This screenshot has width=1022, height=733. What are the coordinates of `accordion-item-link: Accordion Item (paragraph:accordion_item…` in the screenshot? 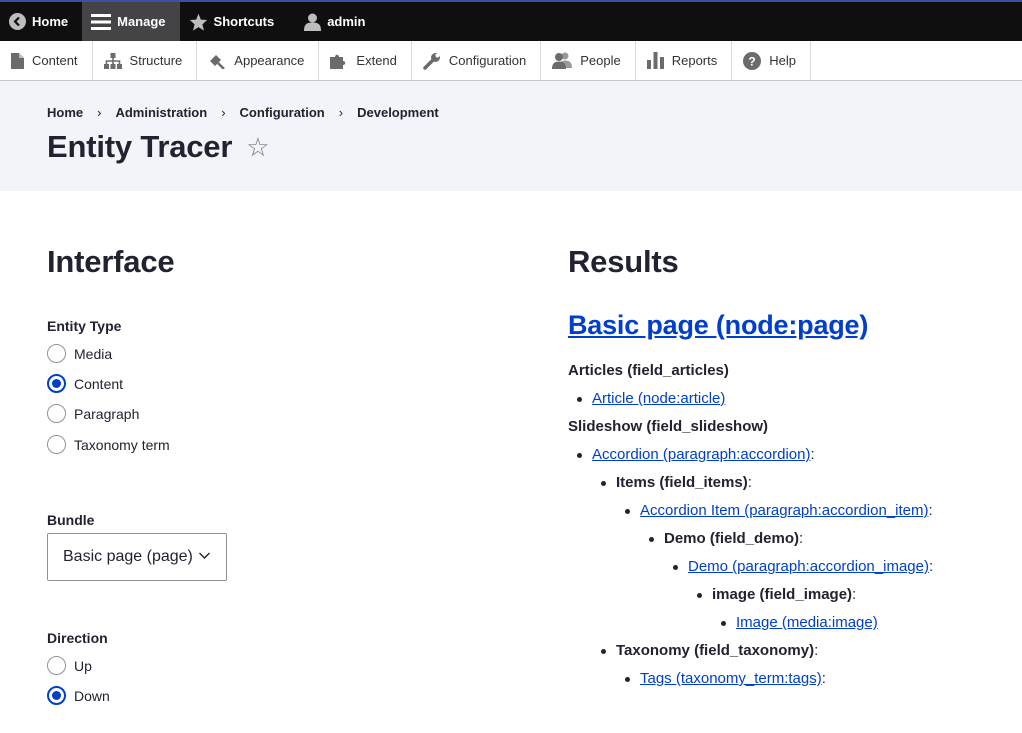 It's located at (784, 510).